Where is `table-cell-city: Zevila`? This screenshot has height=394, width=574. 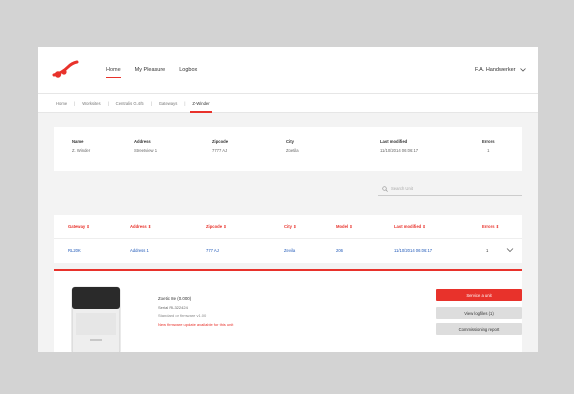
table-cell-city: Zevila is located at coordinates (289, 250).